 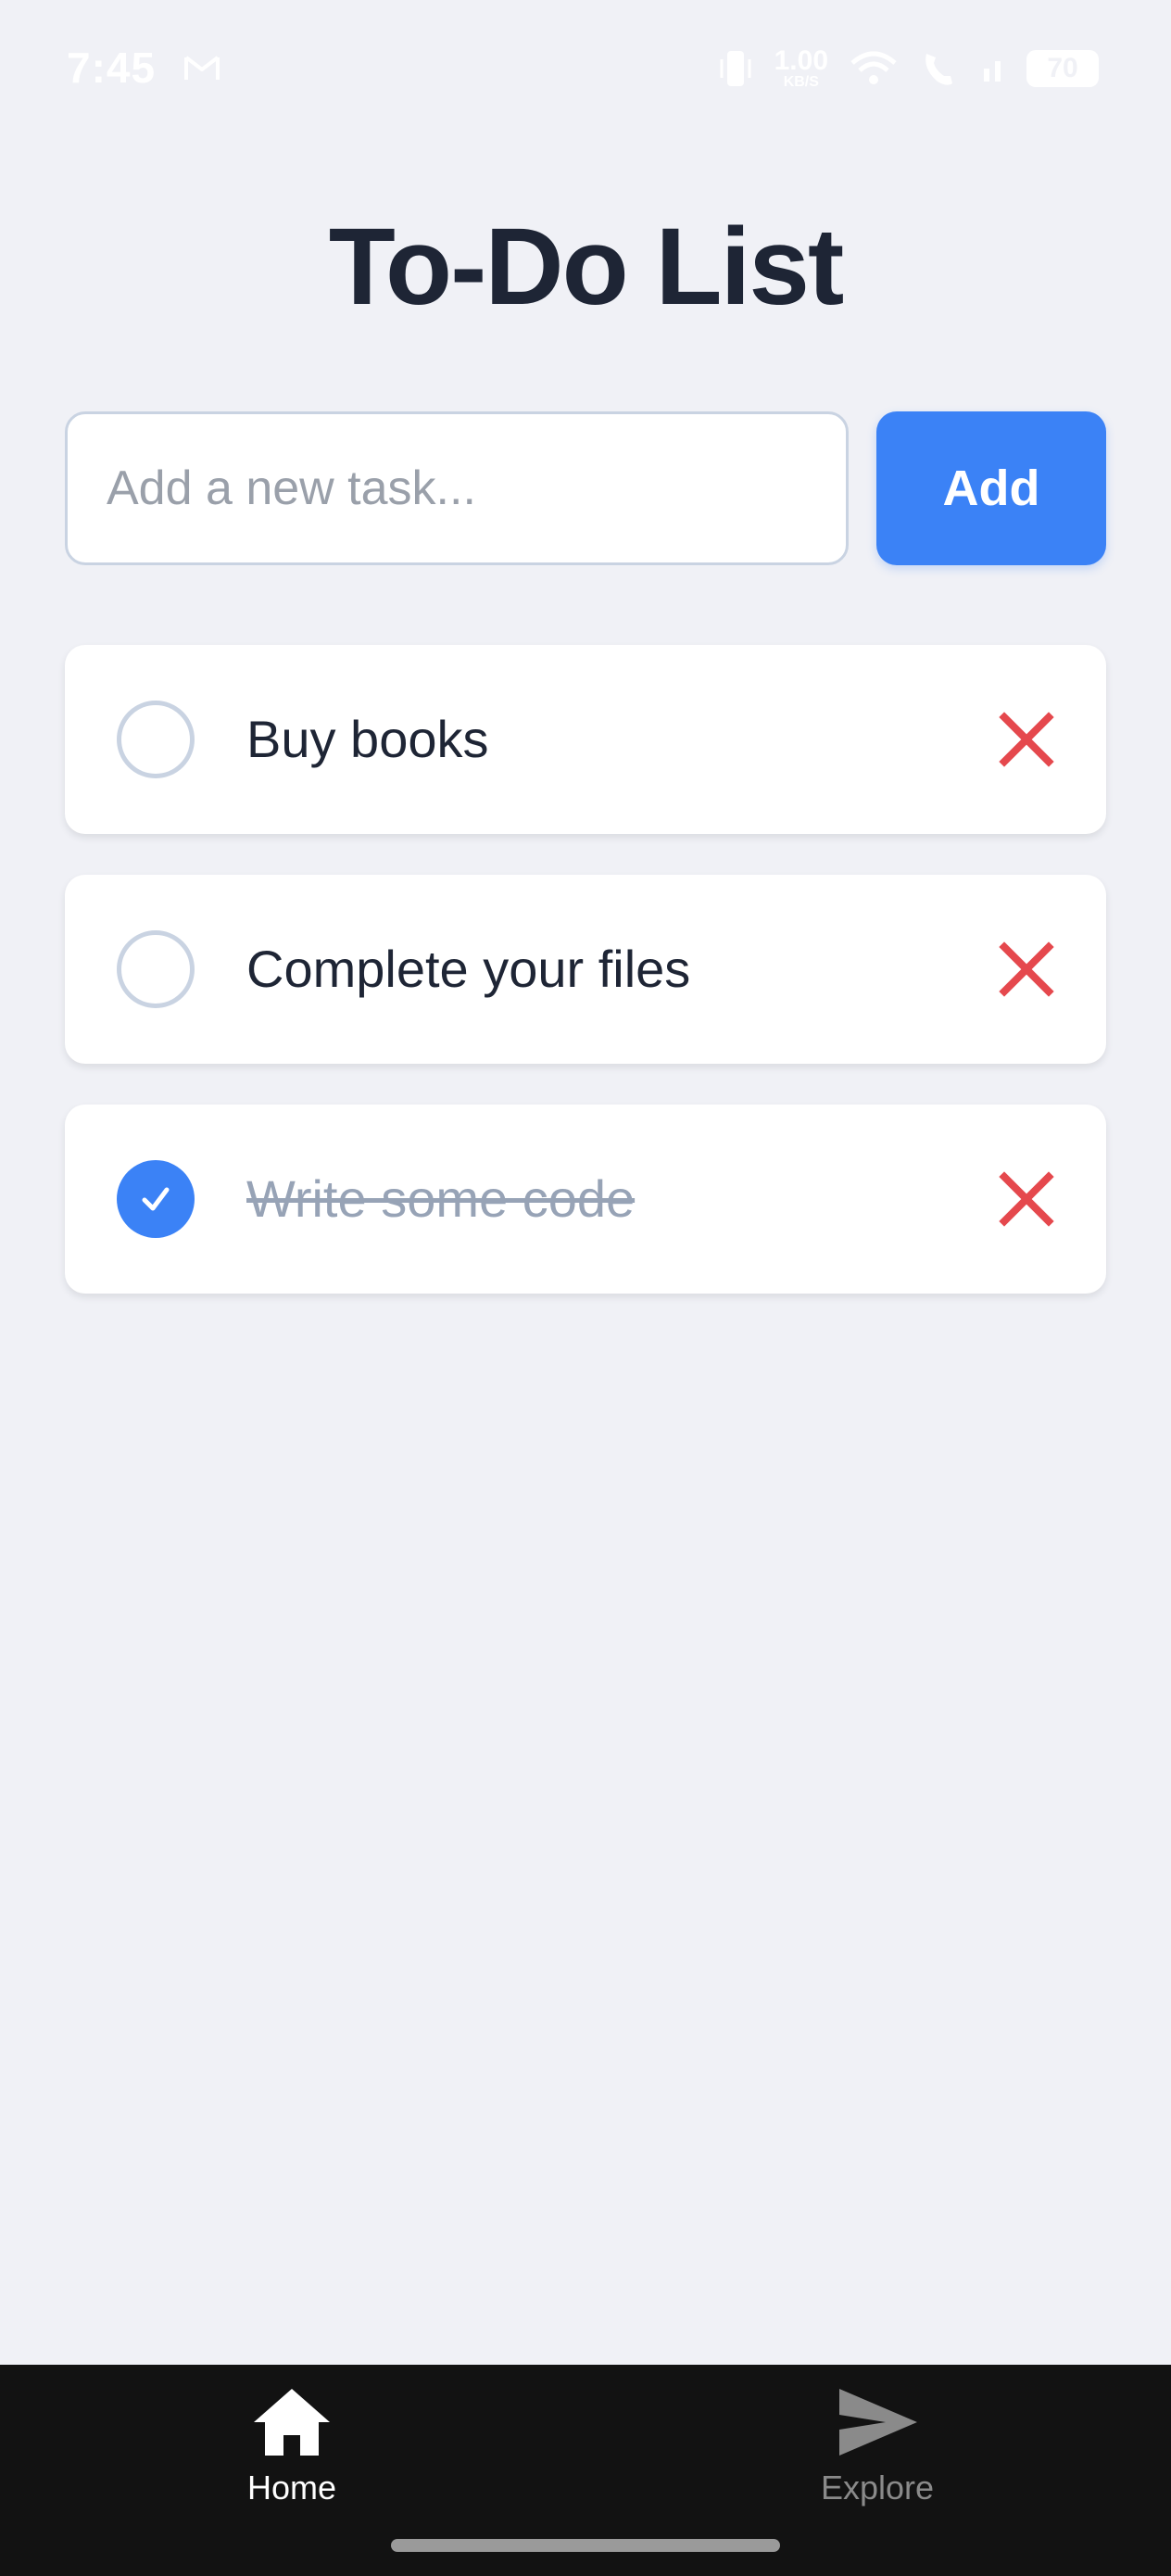 What do you see at coordinates (441, 1198) in the screenshot?
I see `task-label: Write some code` at bounding box center [441, 1198].